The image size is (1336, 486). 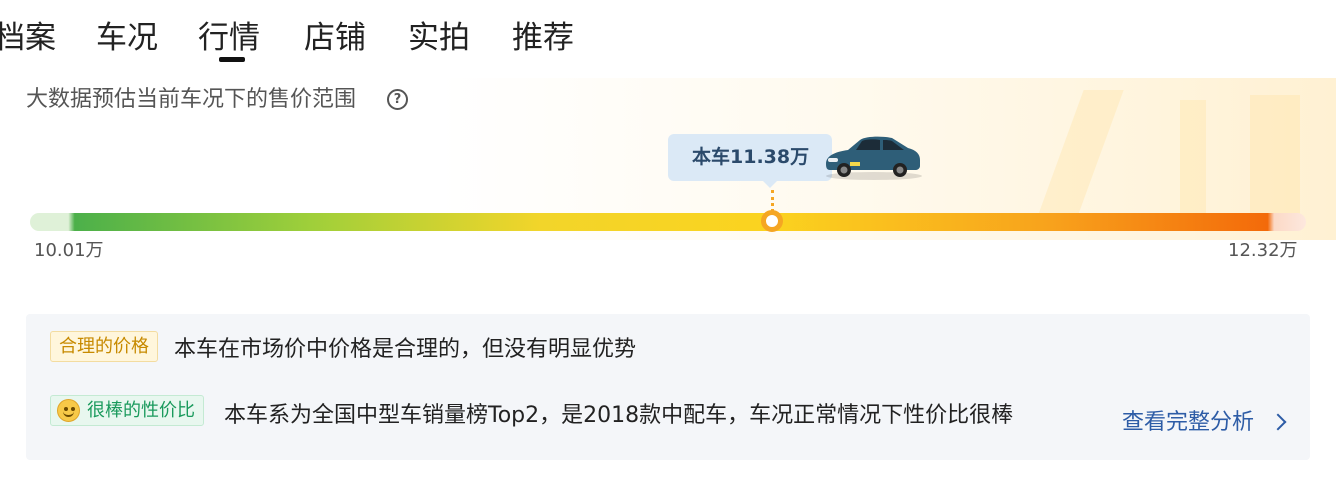 What do you see at coordinates (335, 38) in the screenshot?
I see `tab-shop: 店铺` at bounding box center [335, 38].